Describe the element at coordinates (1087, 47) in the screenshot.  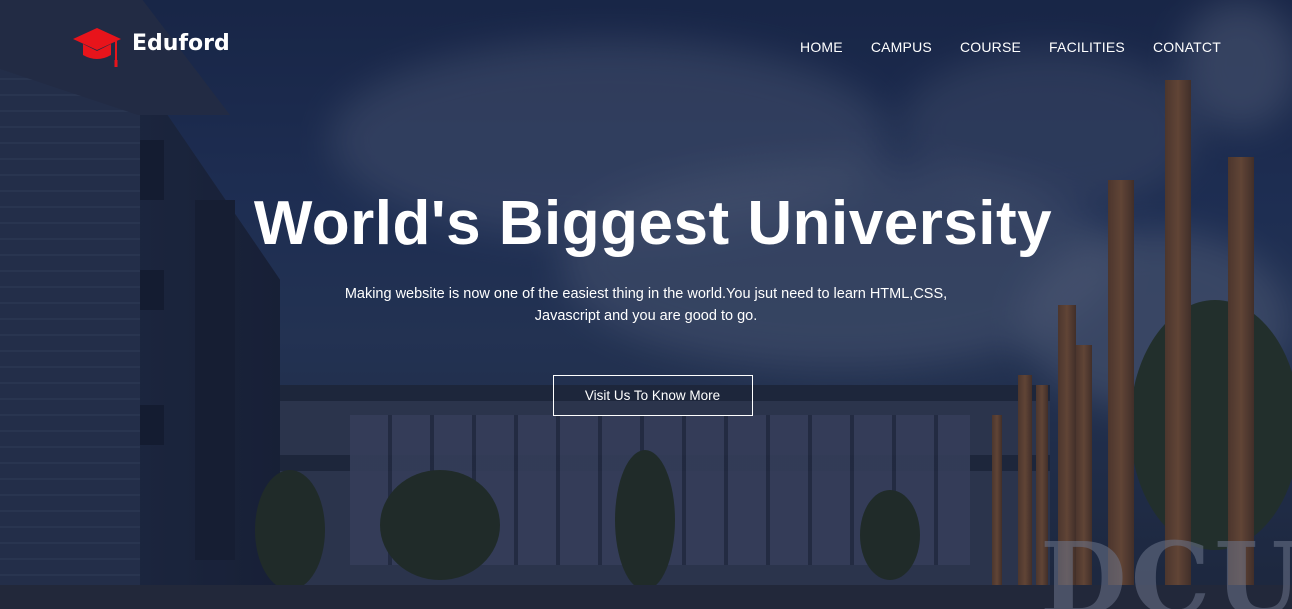
I see `nav-item-facilities: FACILITIES` at that location.